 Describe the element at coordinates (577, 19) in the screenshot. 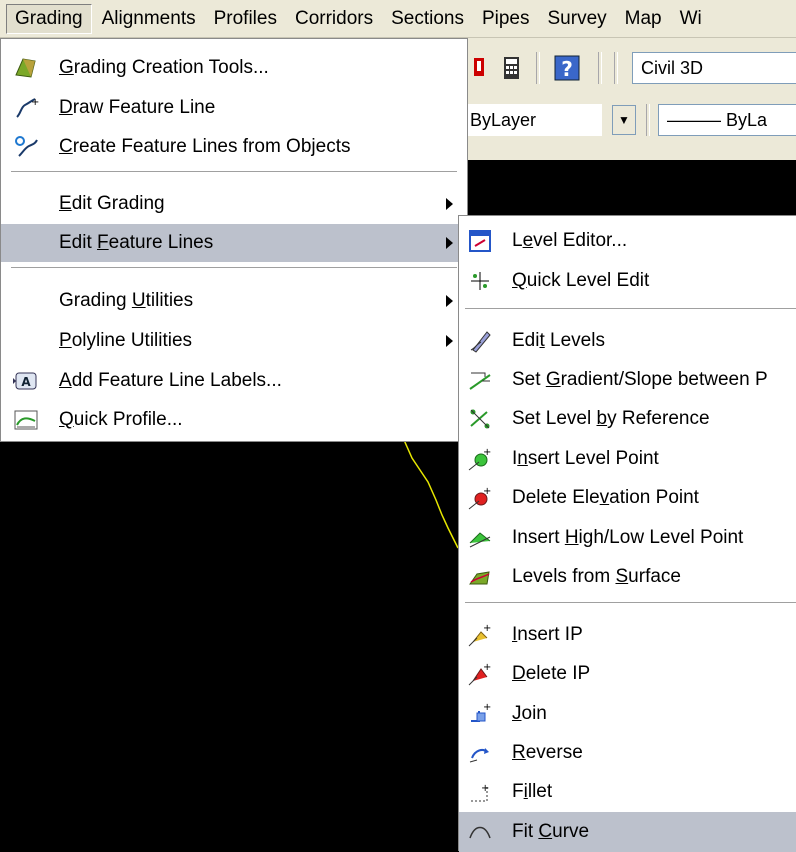

I see `menu-survey: Survey` at that location.